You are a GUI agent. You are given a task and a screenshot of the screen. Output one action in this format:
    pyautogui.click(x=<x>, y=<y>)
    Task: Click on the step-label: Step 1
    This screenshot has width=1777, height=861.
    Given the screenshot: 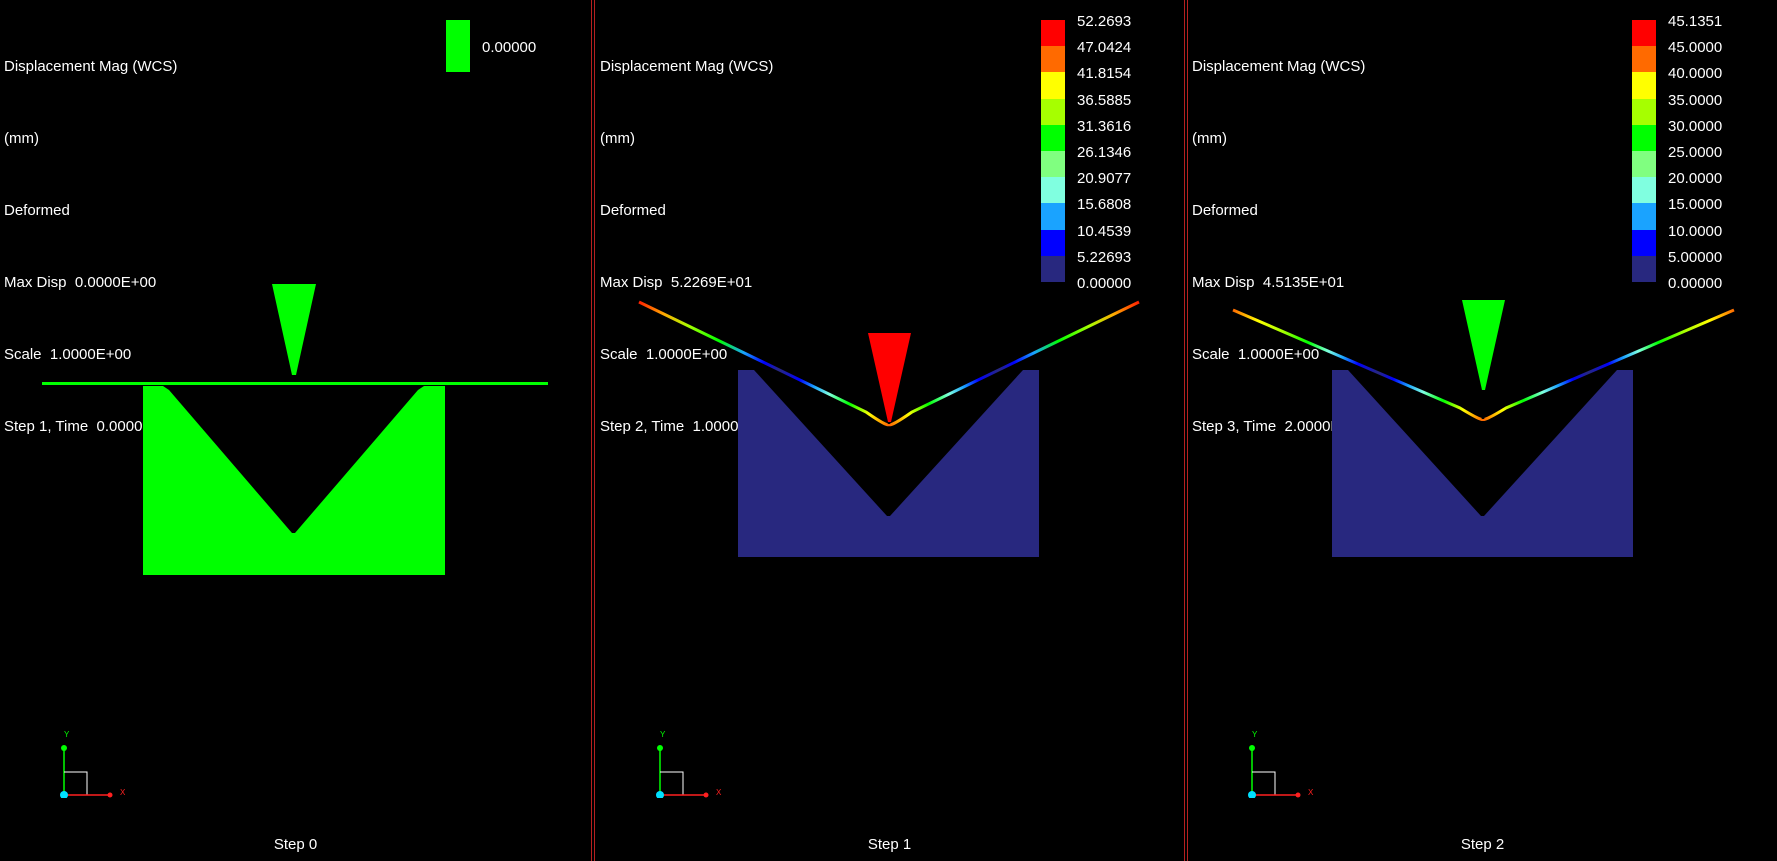 What is the action you would take?
    pyautogui.click(x=889, y=844)
    